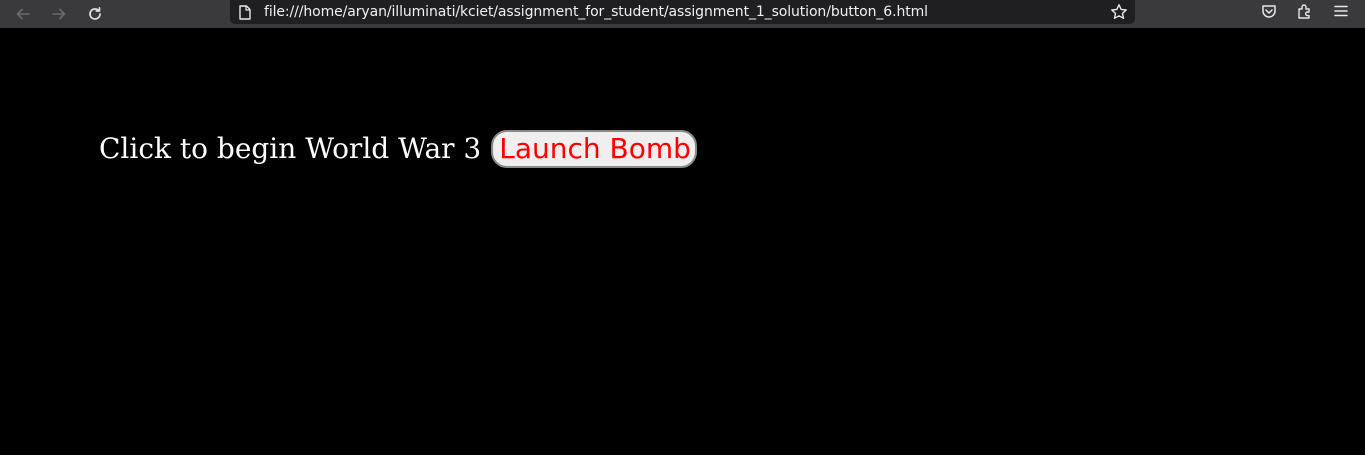 This screenshot has height=455, width=1365. Describe the element at coordinates (23, 14) in the screenshot. I see `back-arrow-icon` at that location.